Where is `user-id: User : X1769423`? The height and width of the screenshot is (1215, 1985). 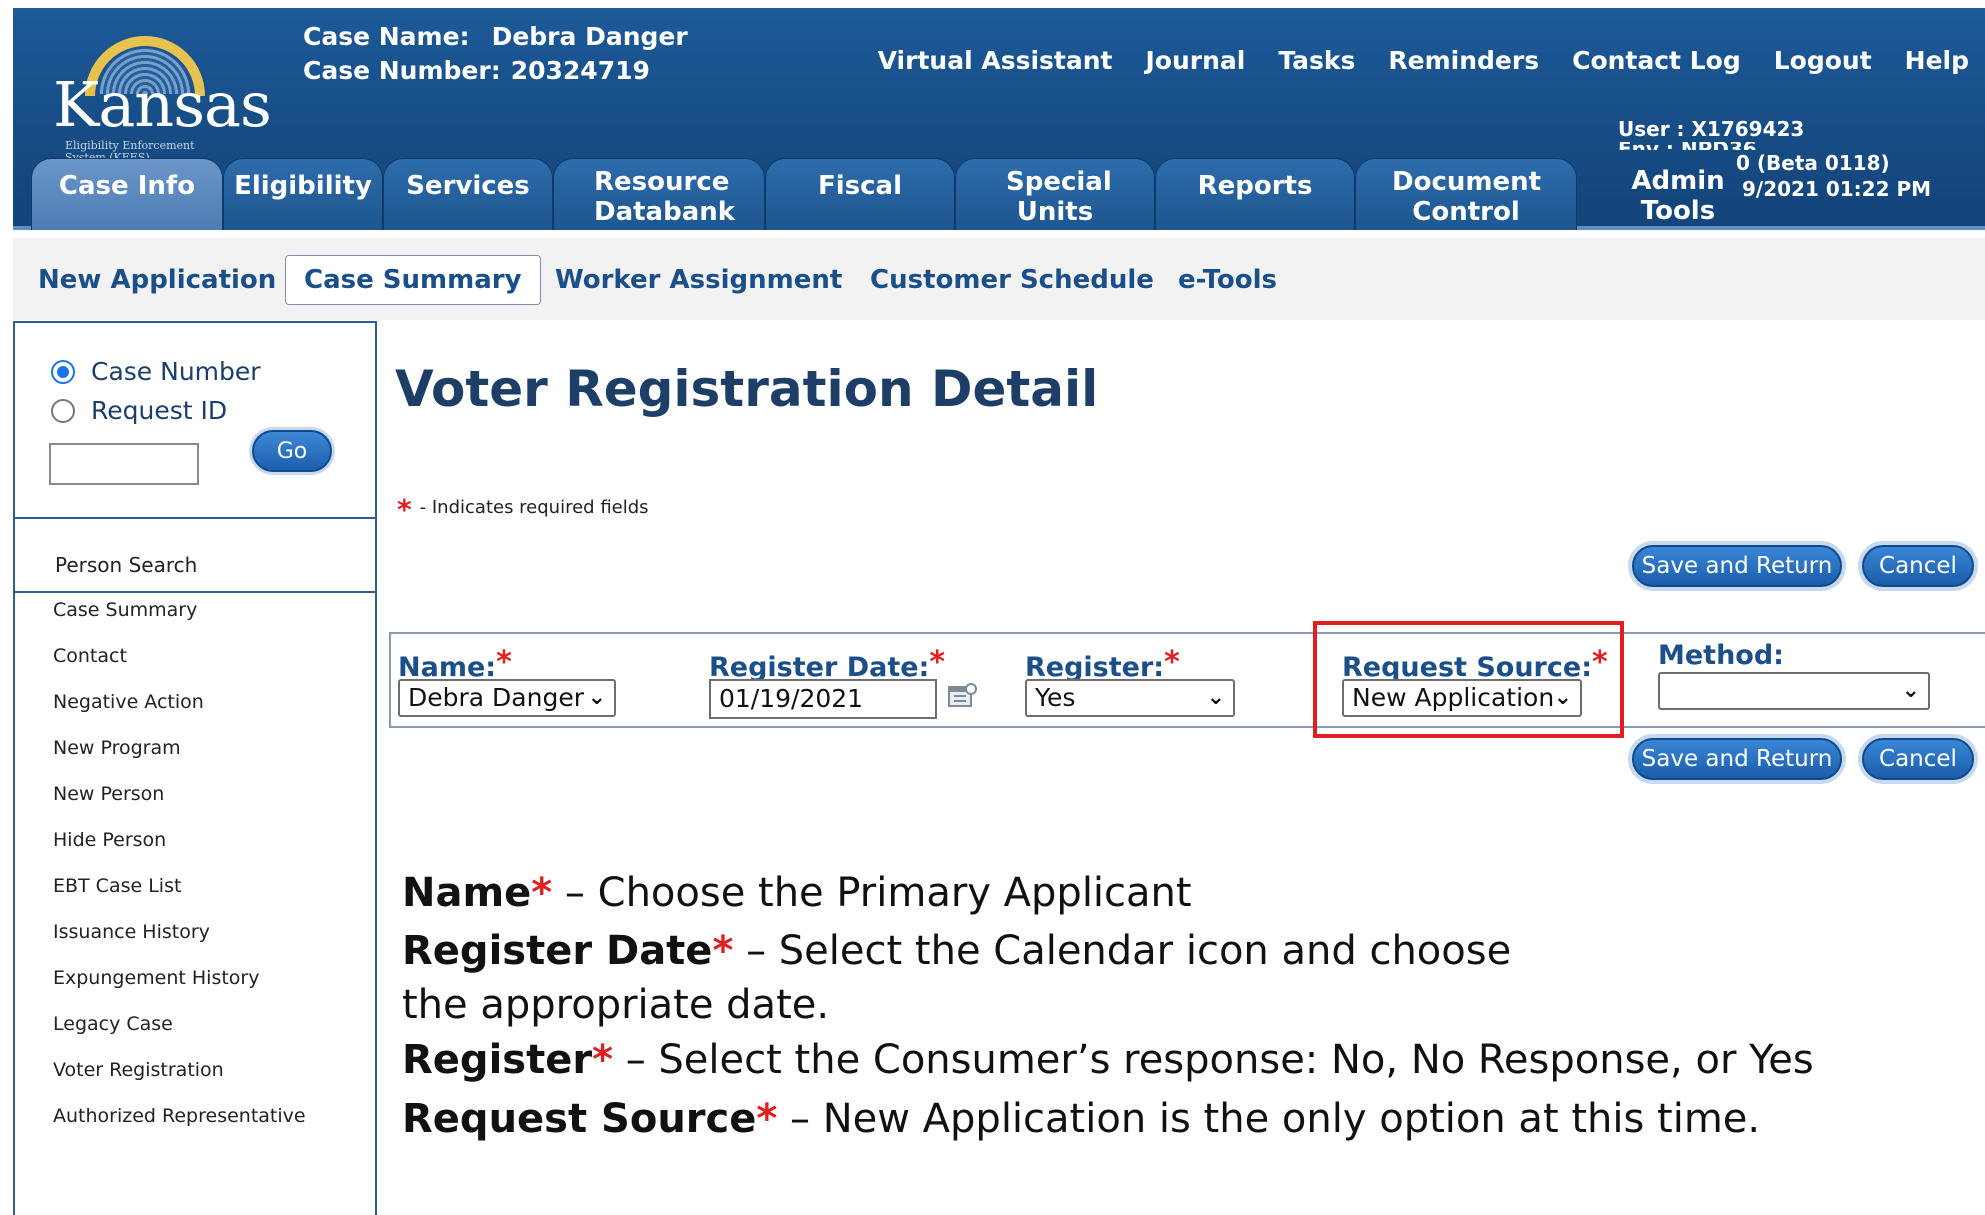
user-id: User : X1769423 is located at coordinates (1711, 129).